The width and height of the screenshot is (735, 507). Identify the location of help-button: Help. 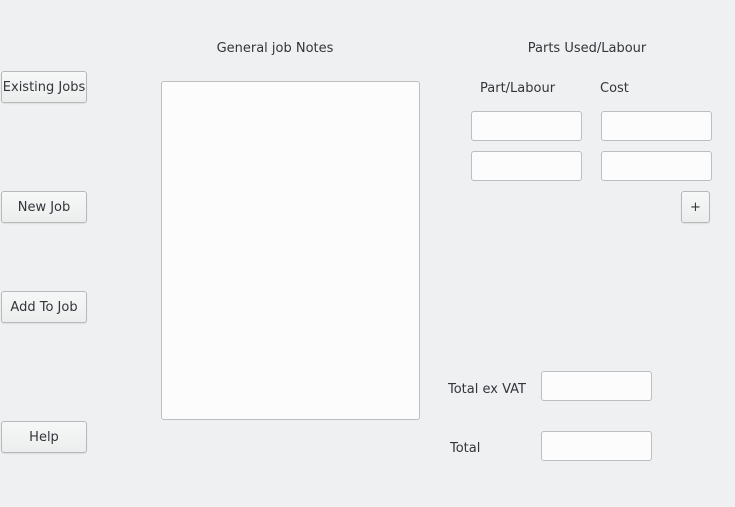
(44, 437).